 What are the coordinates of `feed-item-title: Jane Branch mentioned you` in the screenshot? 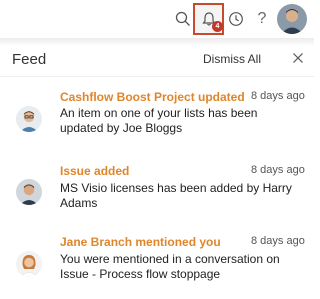 It's located at (140, 242).